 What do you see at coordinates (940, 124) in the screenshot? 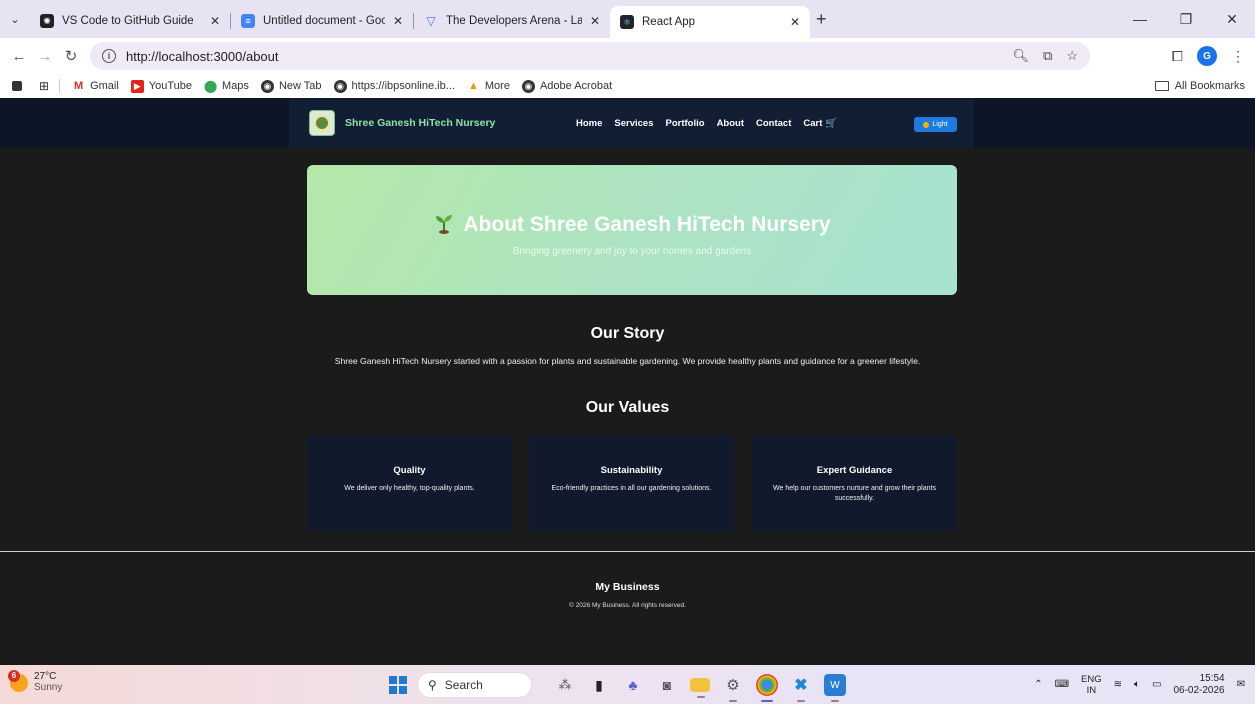
I see `theme-toggle-label: Light` at bounding box center [940, 124].